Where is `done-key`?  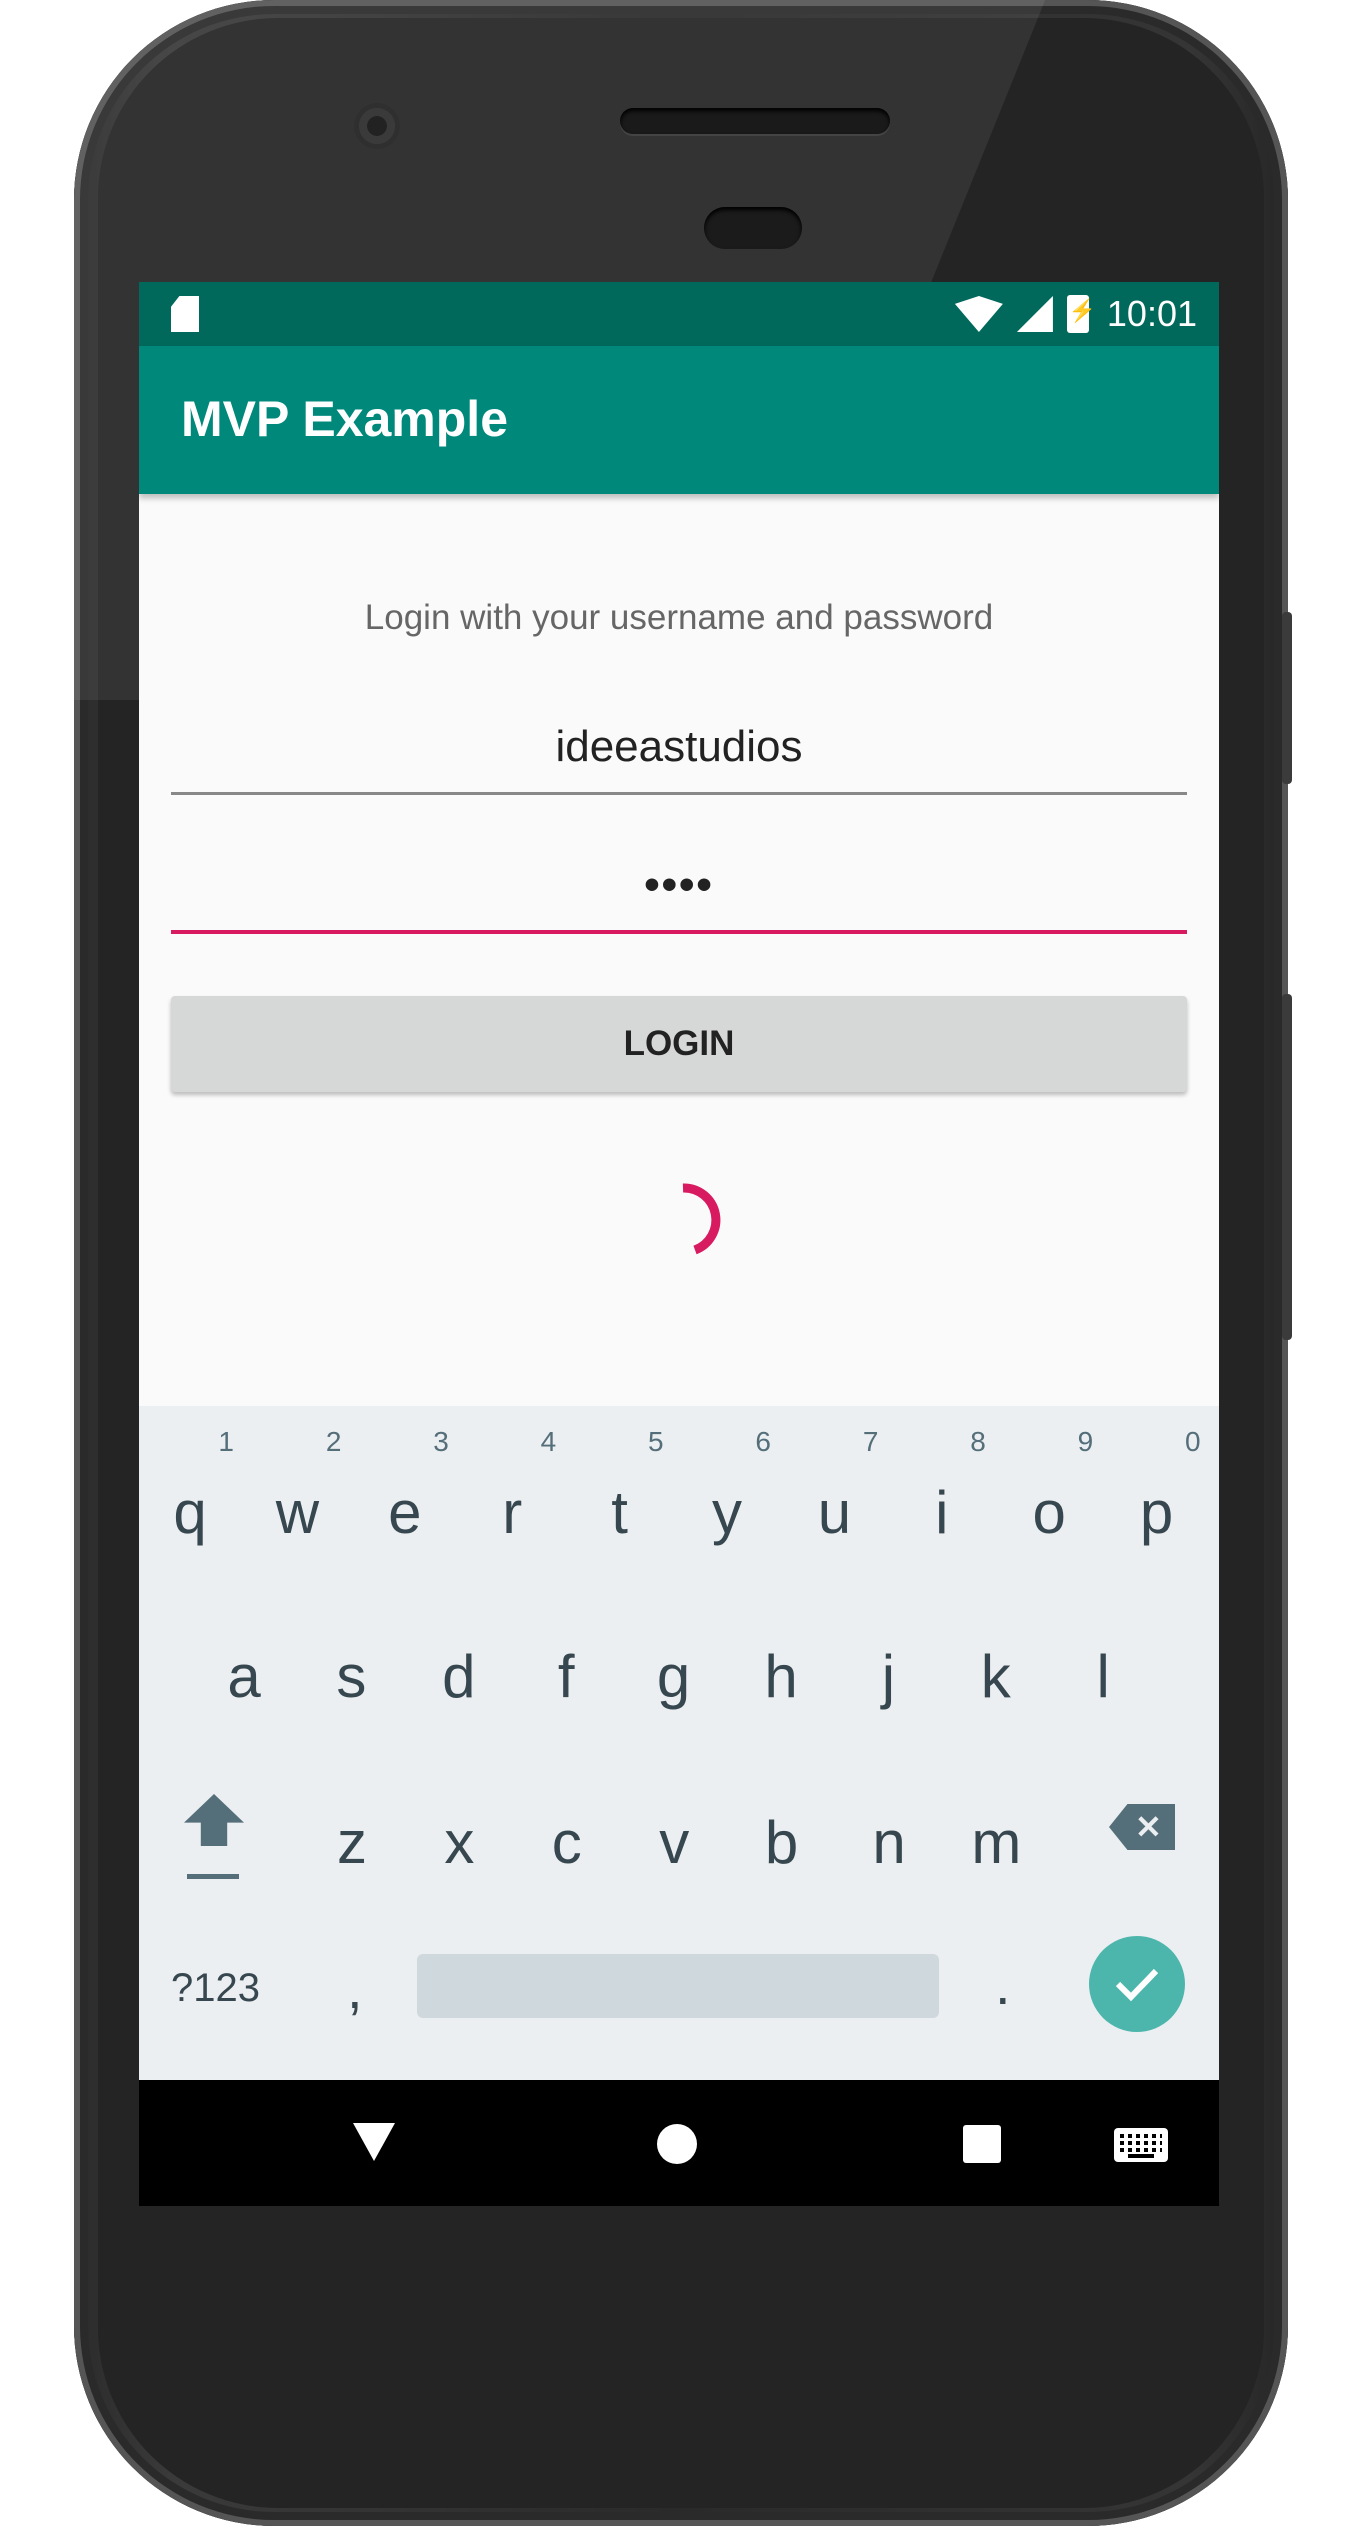
done-key is located at coordinates (1137, 1984).